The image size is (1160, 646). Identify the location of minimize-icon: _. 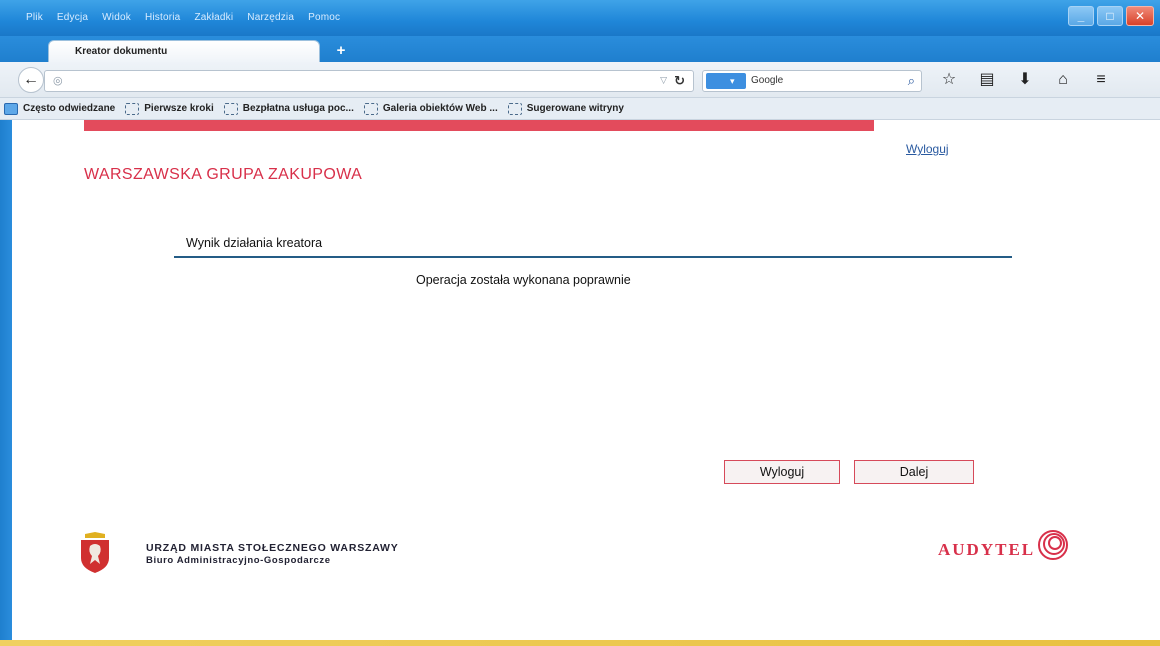
(1081, 16).